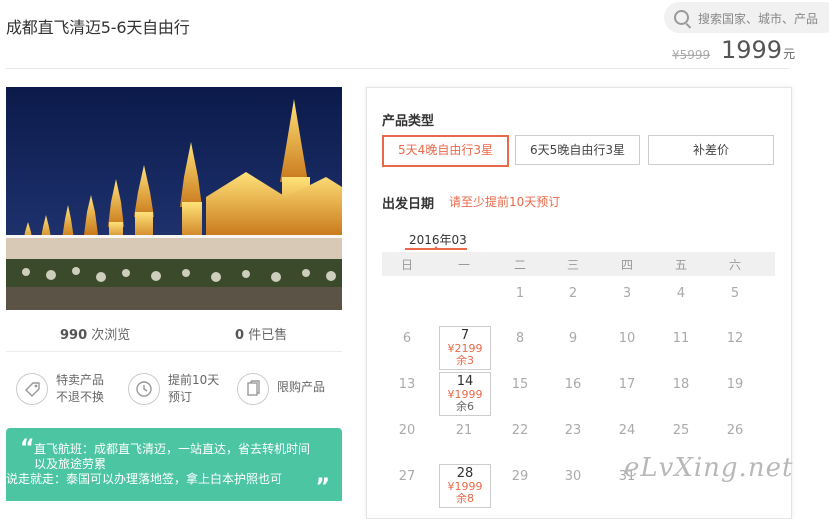  What do you see at coordinates (465, 473) in the screenshot?
I see `day-number: 28` at bounding box center [465, 473].